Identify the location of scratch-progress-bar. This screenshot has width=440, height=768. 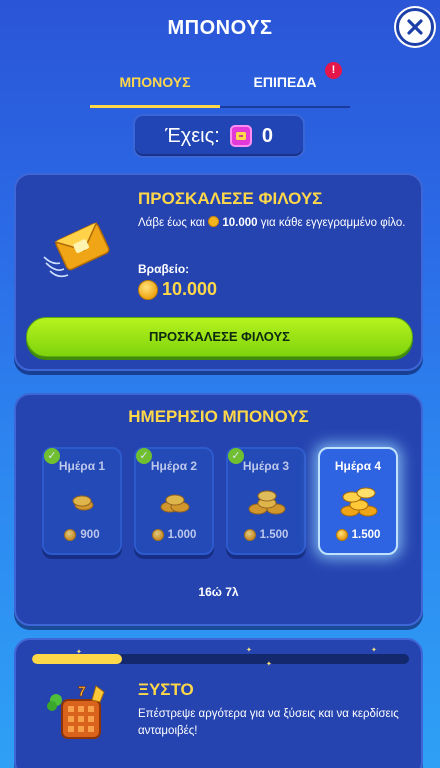
(220, 659).